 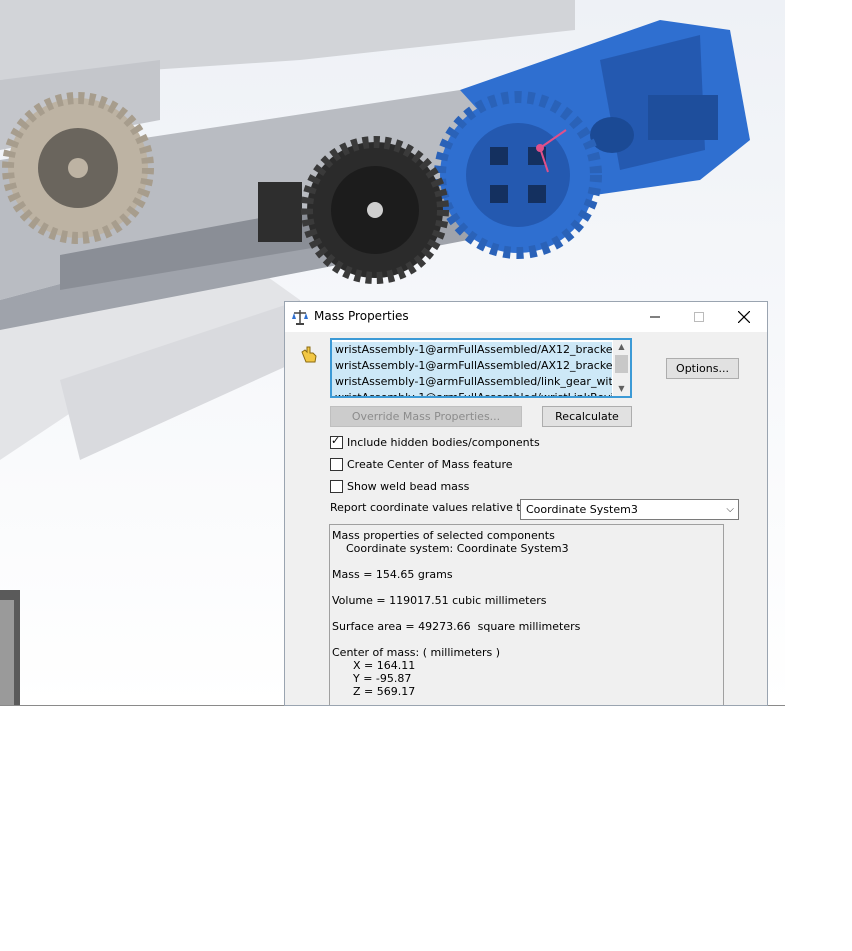 I want to click on dialog-title: Mass Properties, so click(x=361, y=316).